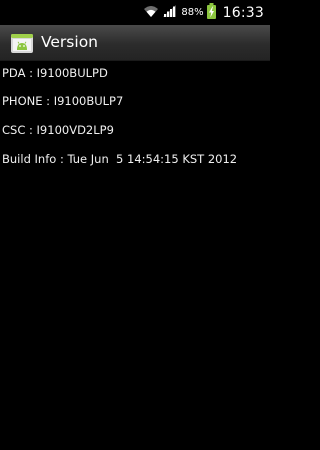 This screenshot has width=320, height=450. Describe the element at coordinates (135, 43) in the screenshot. I see `title-bar: Version` at that location.